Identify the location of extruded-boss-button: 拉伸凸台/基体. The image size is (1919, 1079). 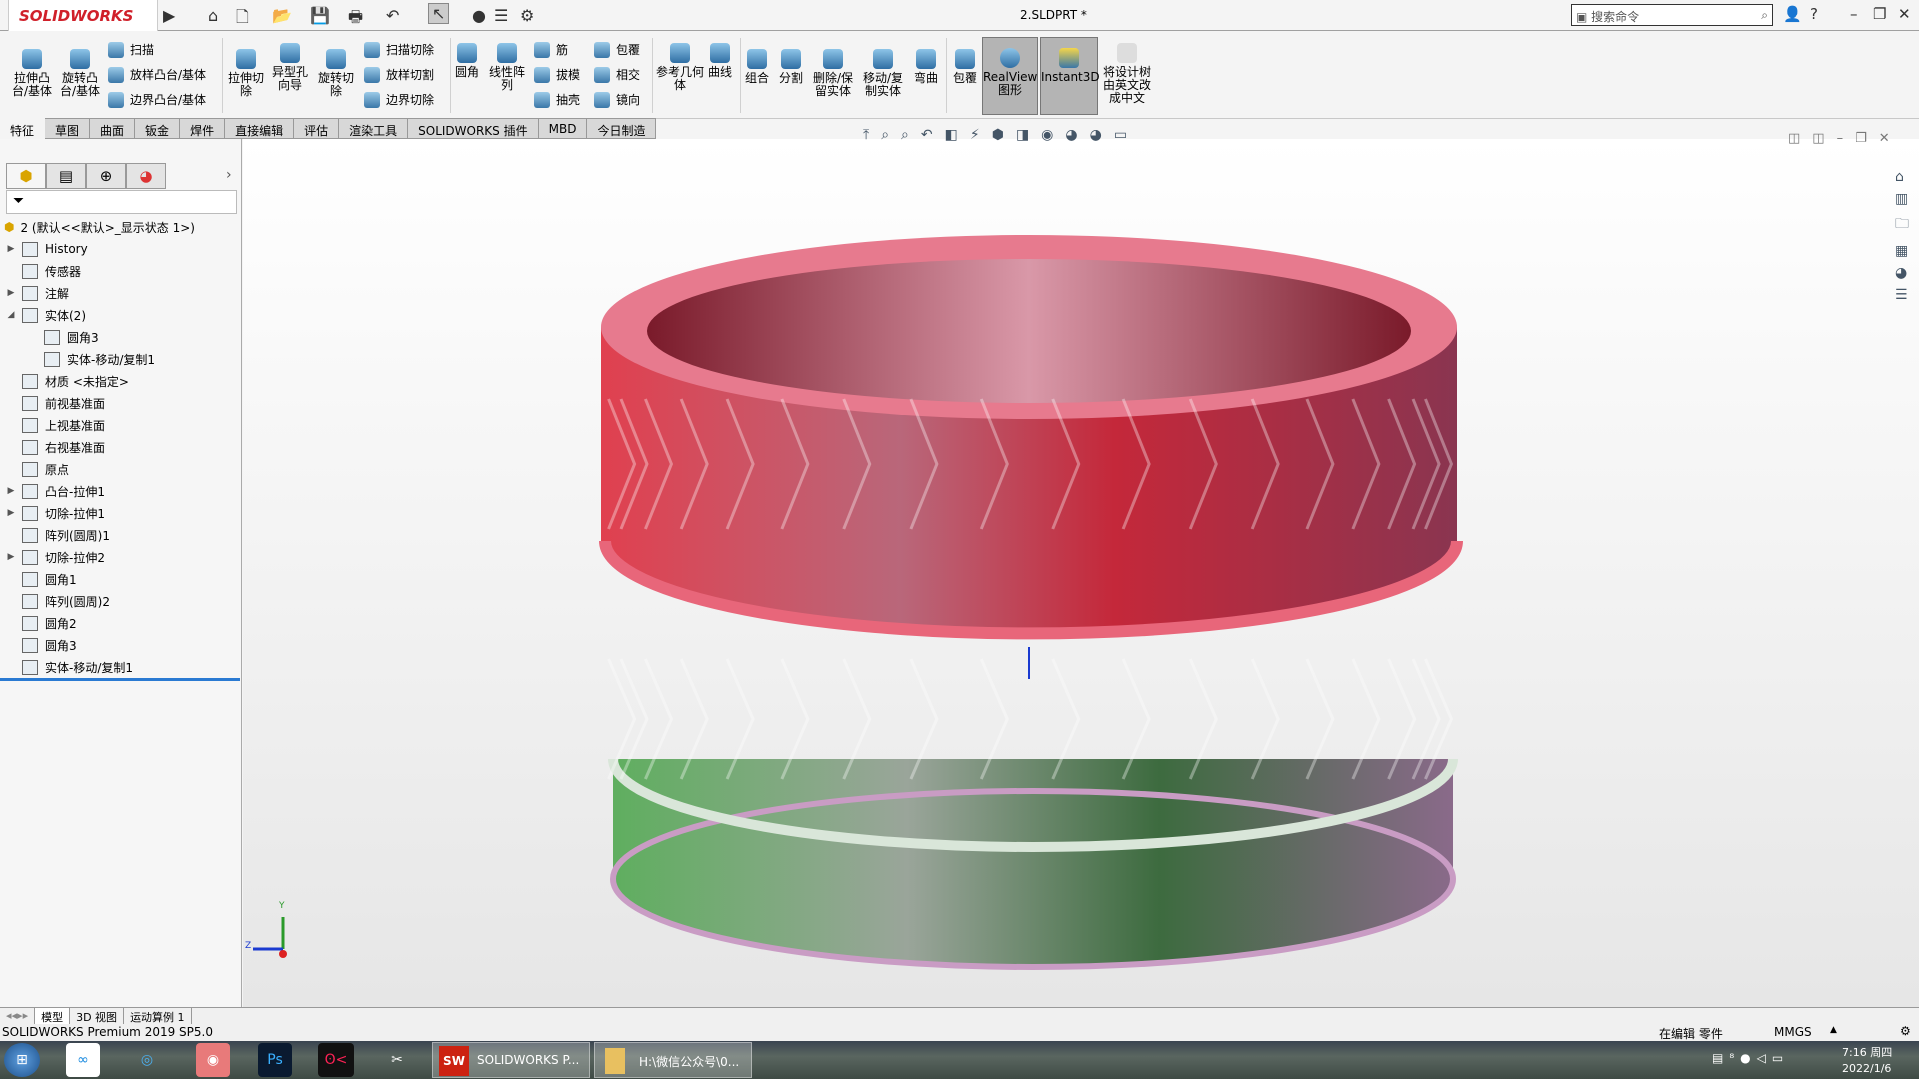
(32, 73).